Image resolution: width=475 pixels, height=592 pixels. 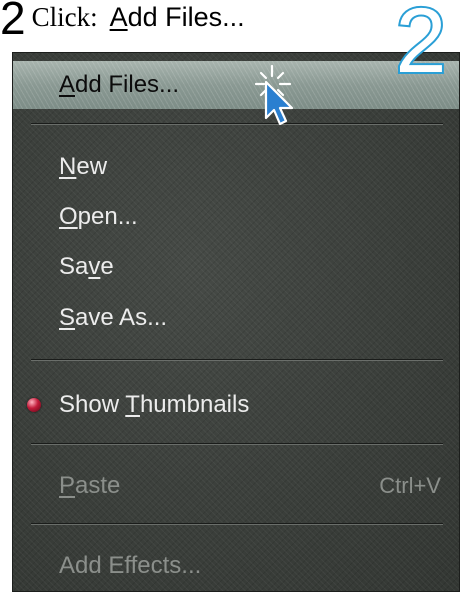 I want to click on mouse-pointer-icon, so click(x=274, y=95).